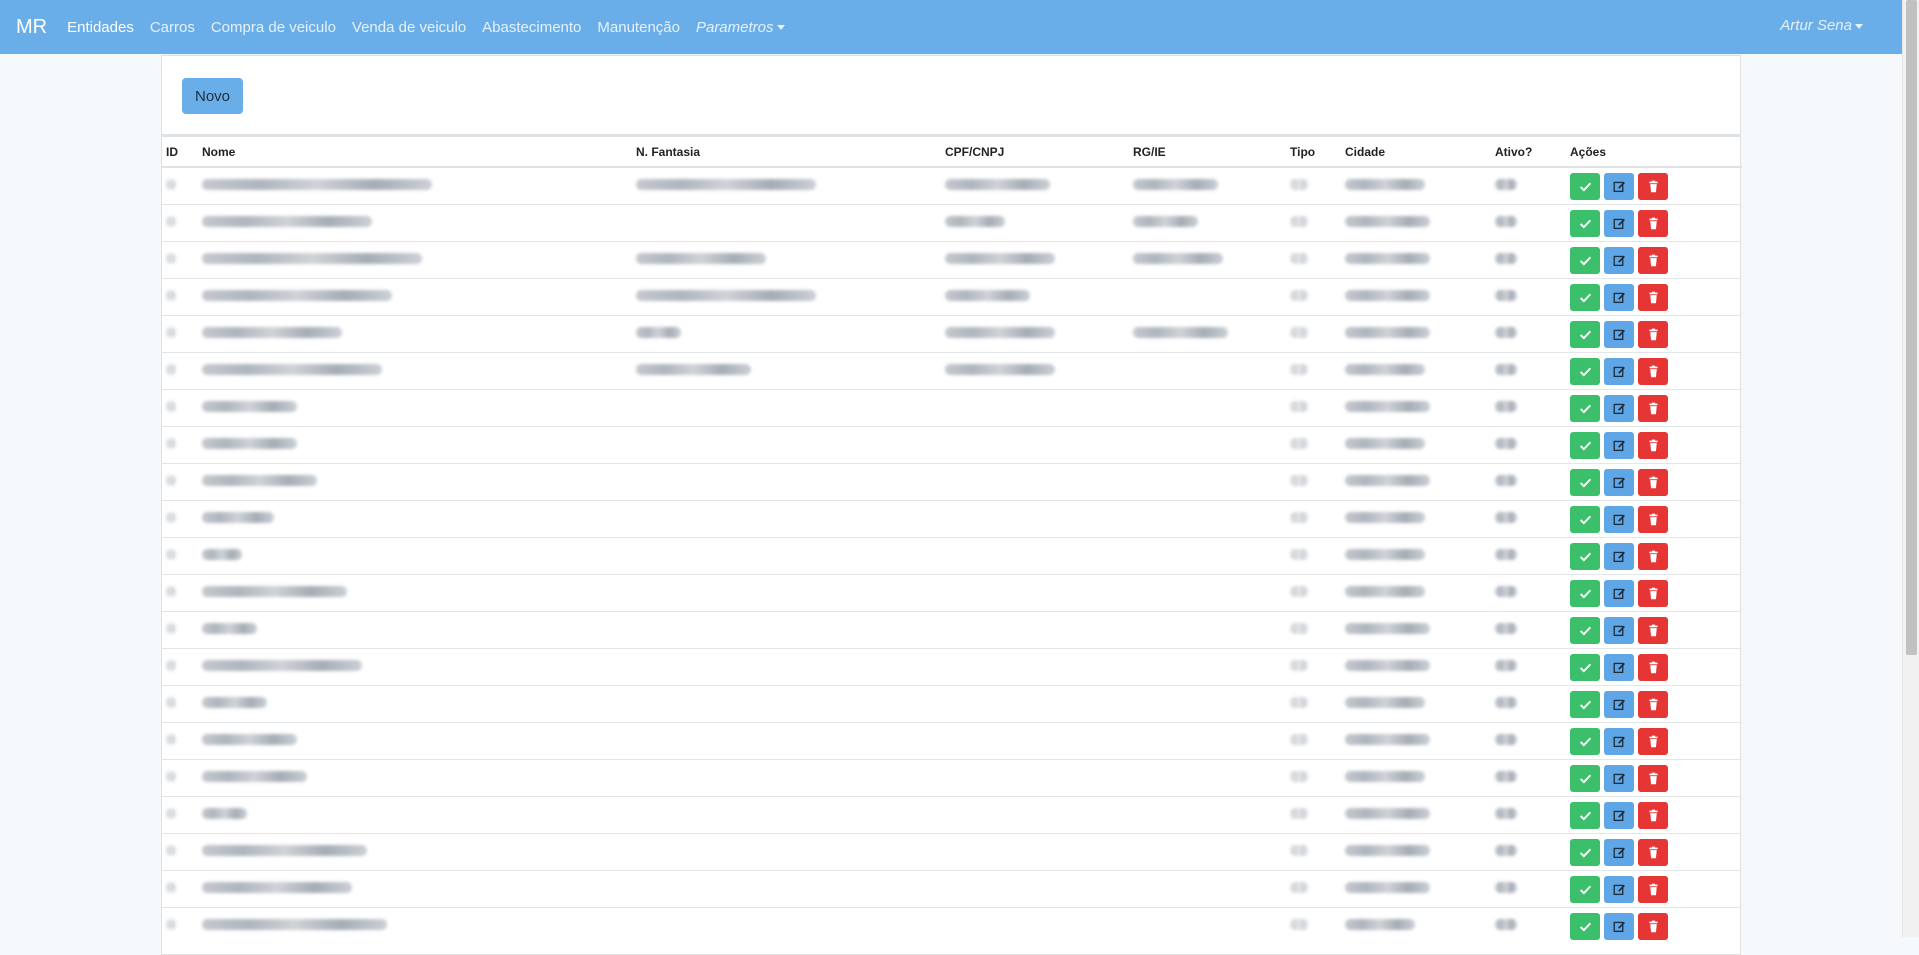 The height and width of the screenshot is (955, 1919). What do you see at coordinates (1821, 25) in the screenshot?
I see `user-menu: Artur Sena` at bounding box center [1821, 25].